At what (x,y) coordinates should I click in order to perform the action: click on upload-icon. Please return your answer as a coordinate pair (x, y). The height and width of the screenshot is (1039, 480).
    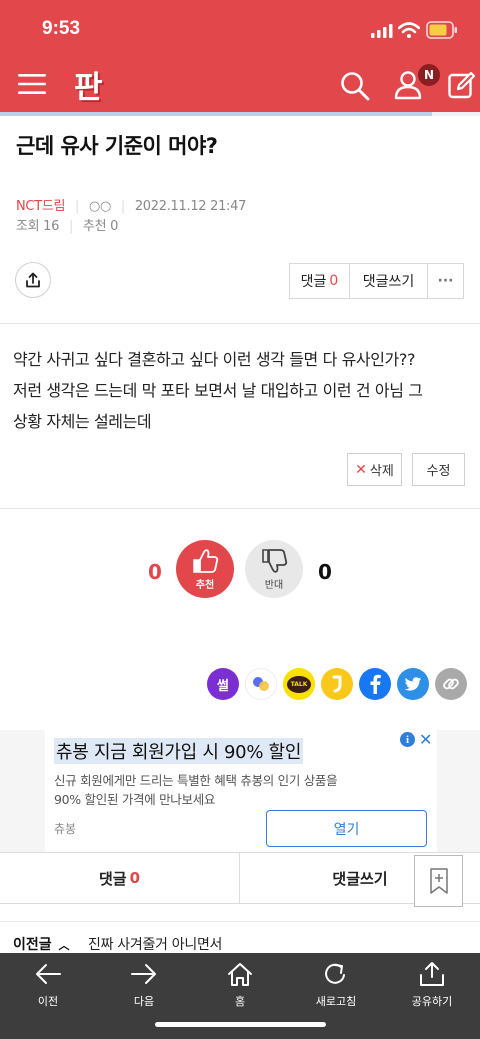
    Looking at the image, I should click on (33, 280).